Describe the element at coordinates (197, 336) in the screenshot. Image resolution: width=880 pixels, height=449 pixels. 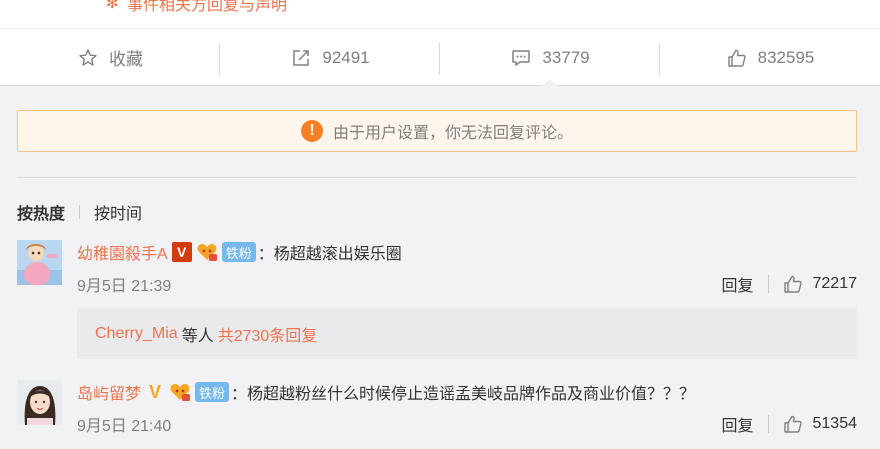
I see `reply-etc: 等人` at that location.